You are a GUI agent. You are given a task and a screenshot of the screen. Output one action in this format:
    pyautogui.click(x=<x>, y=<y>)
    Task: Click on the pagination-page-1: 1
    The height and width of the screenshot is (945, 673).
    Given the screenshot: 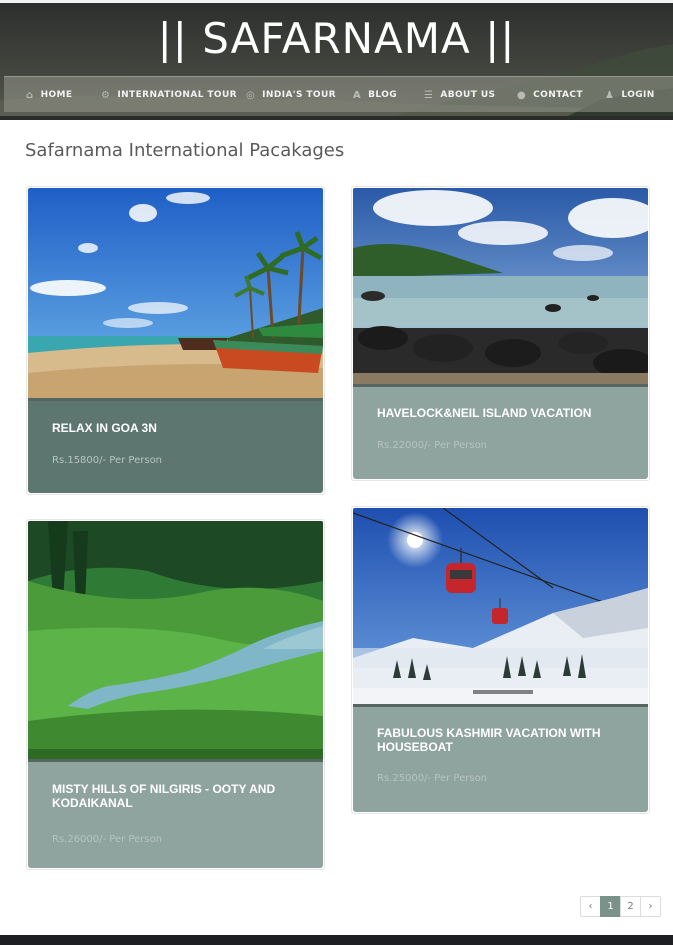 What is the action you would take?
    pyautogui.click(x=610, y=906)
    